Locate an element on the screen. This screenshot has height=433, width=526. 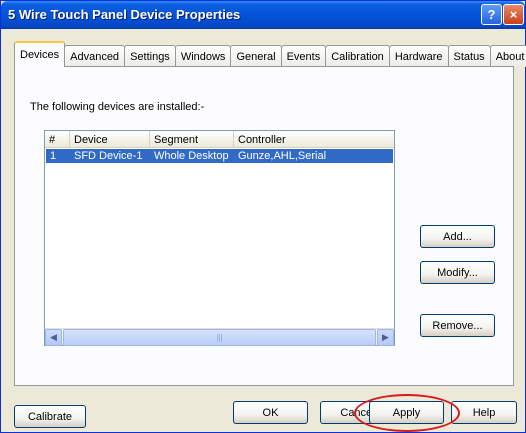
tab-calibration: Calibration is located at coordinates (357, 56).